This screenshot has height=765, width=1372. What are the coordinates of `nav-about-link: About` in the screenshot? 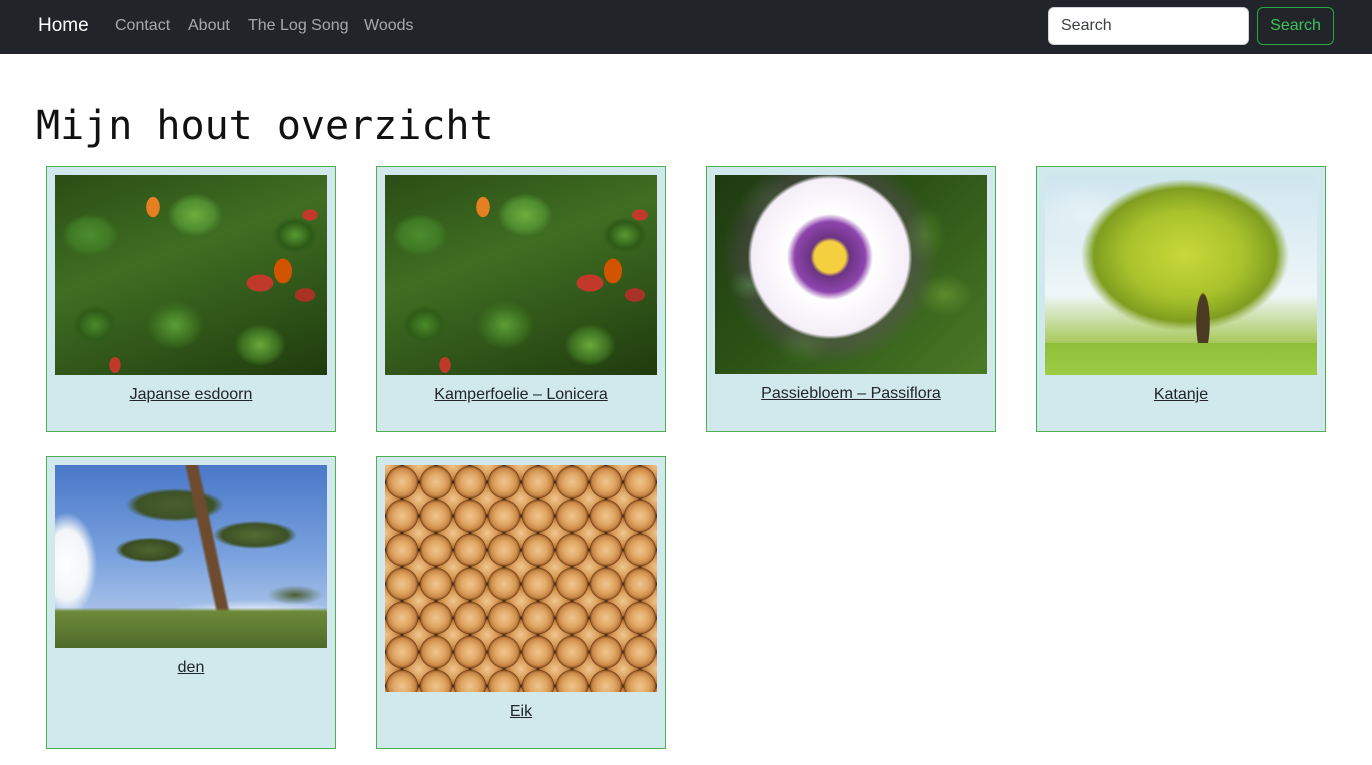 It's located at (209, 26).